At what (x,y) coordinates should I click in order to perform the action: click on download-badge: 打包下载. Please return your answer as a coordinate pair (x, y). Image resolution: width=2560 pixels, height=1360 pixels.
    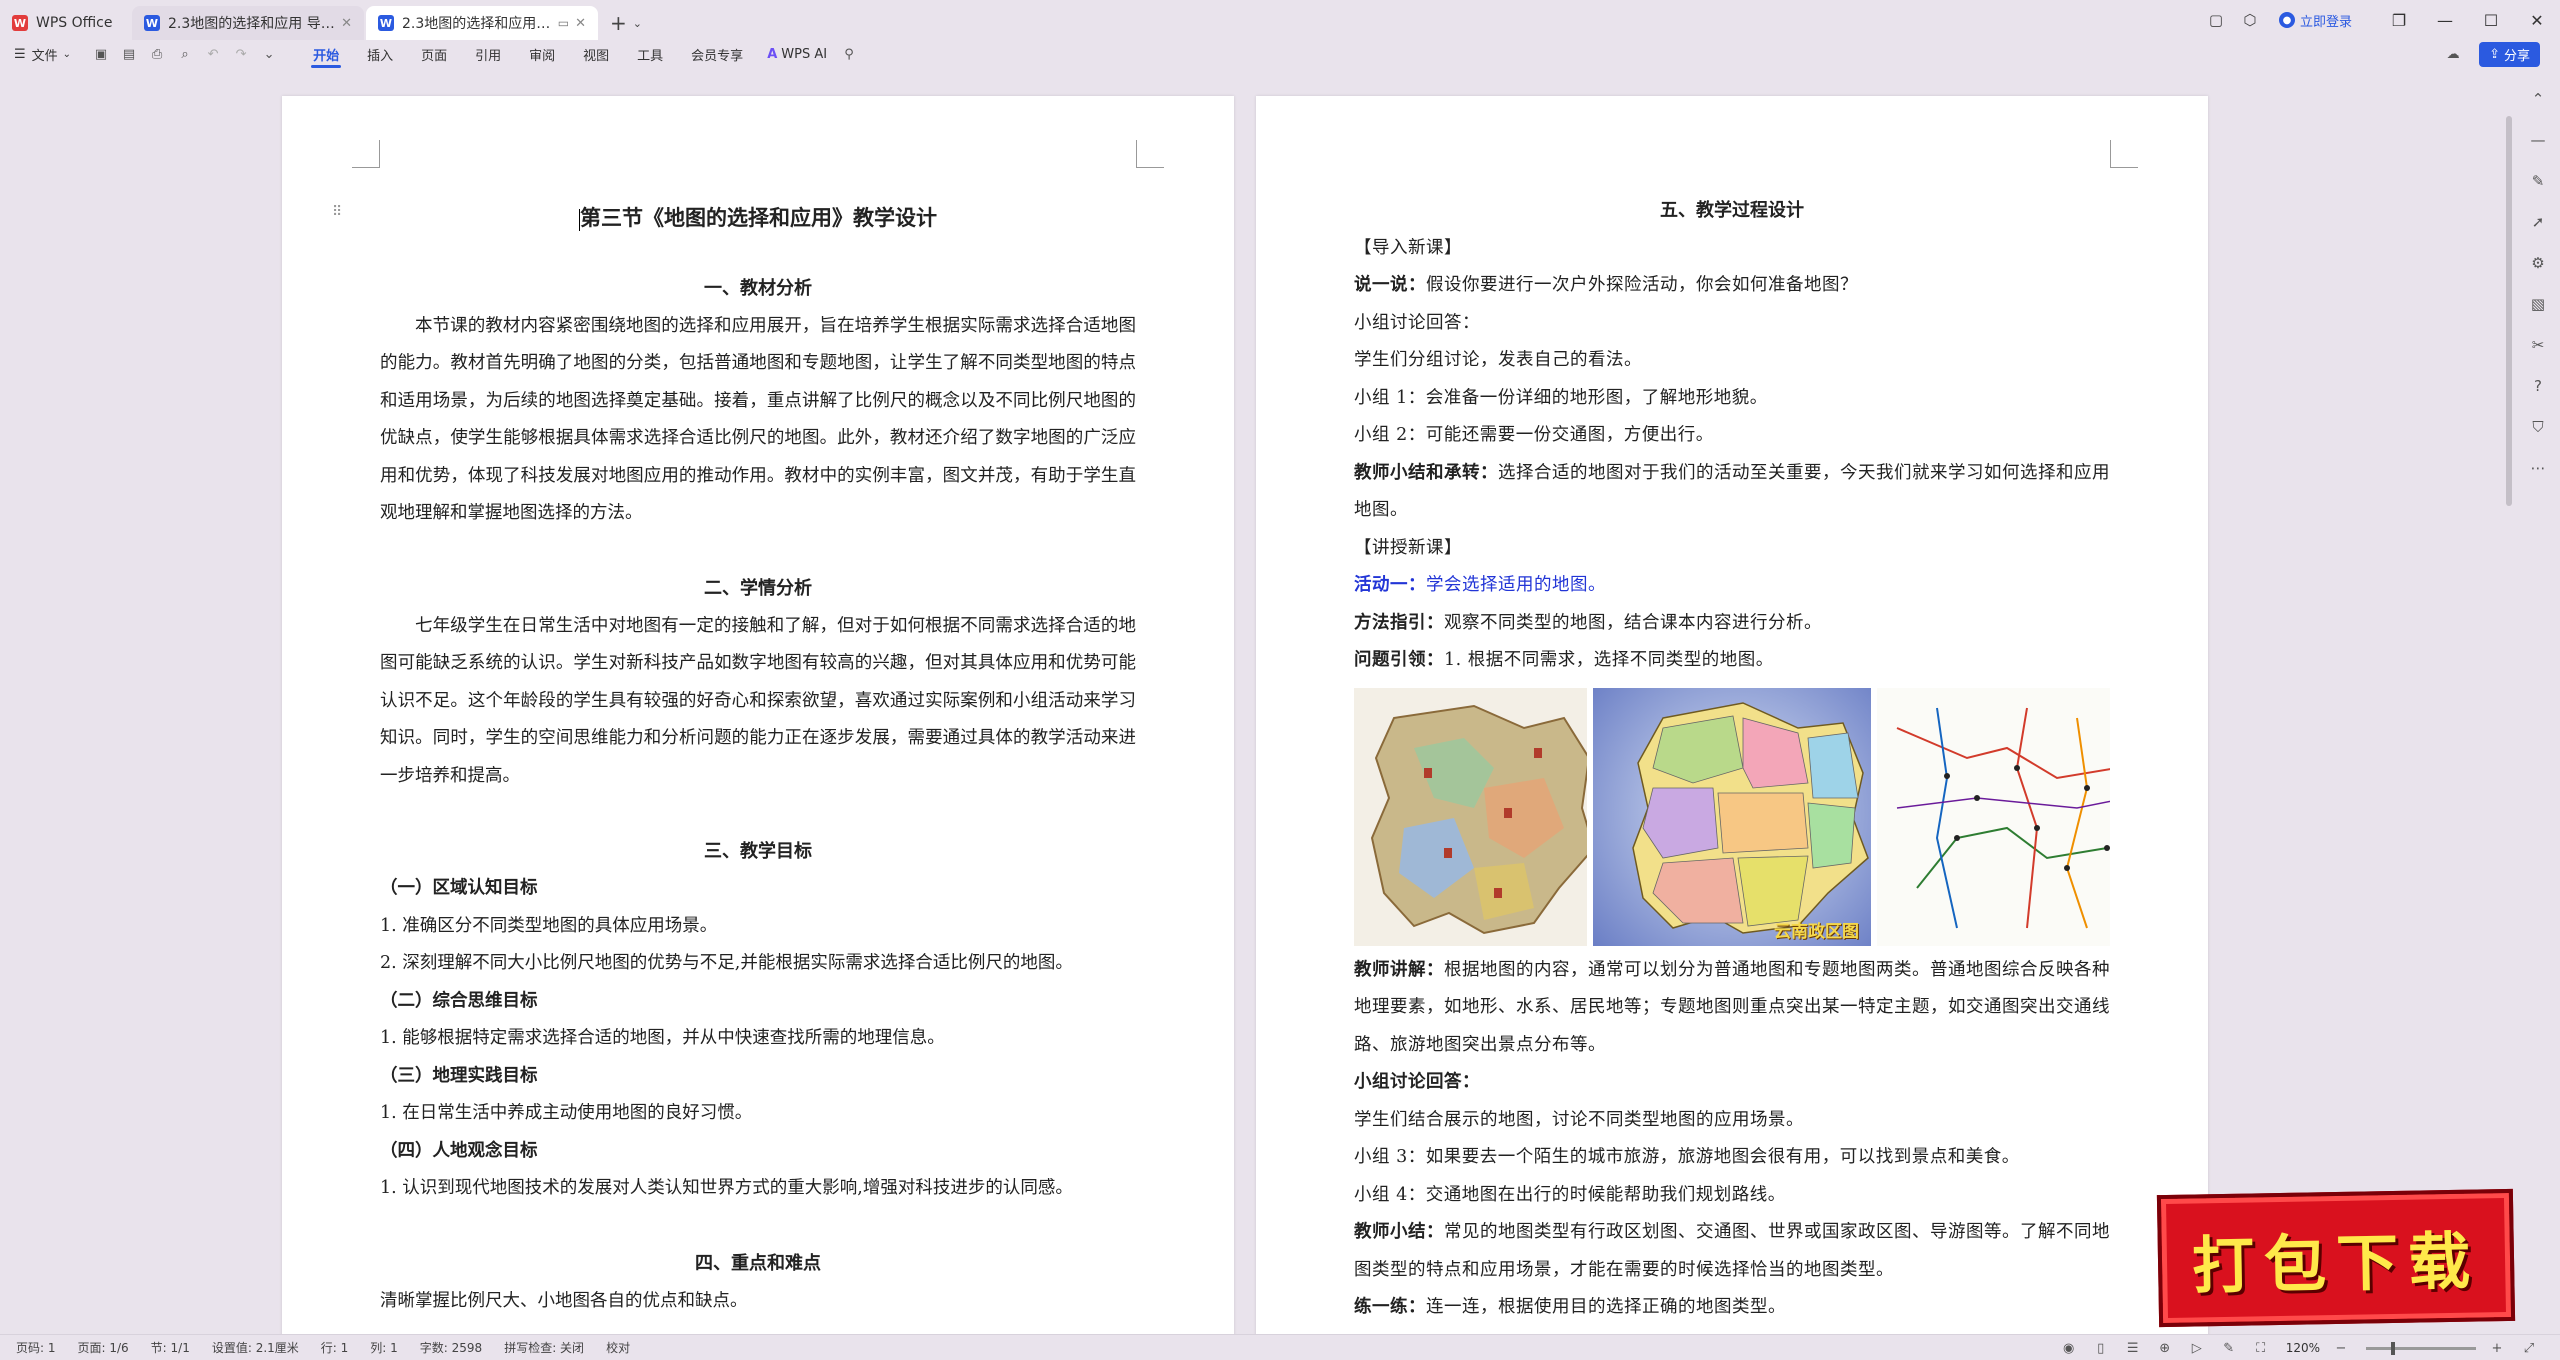
    Looking at the image, I should click on (2336, 1258).